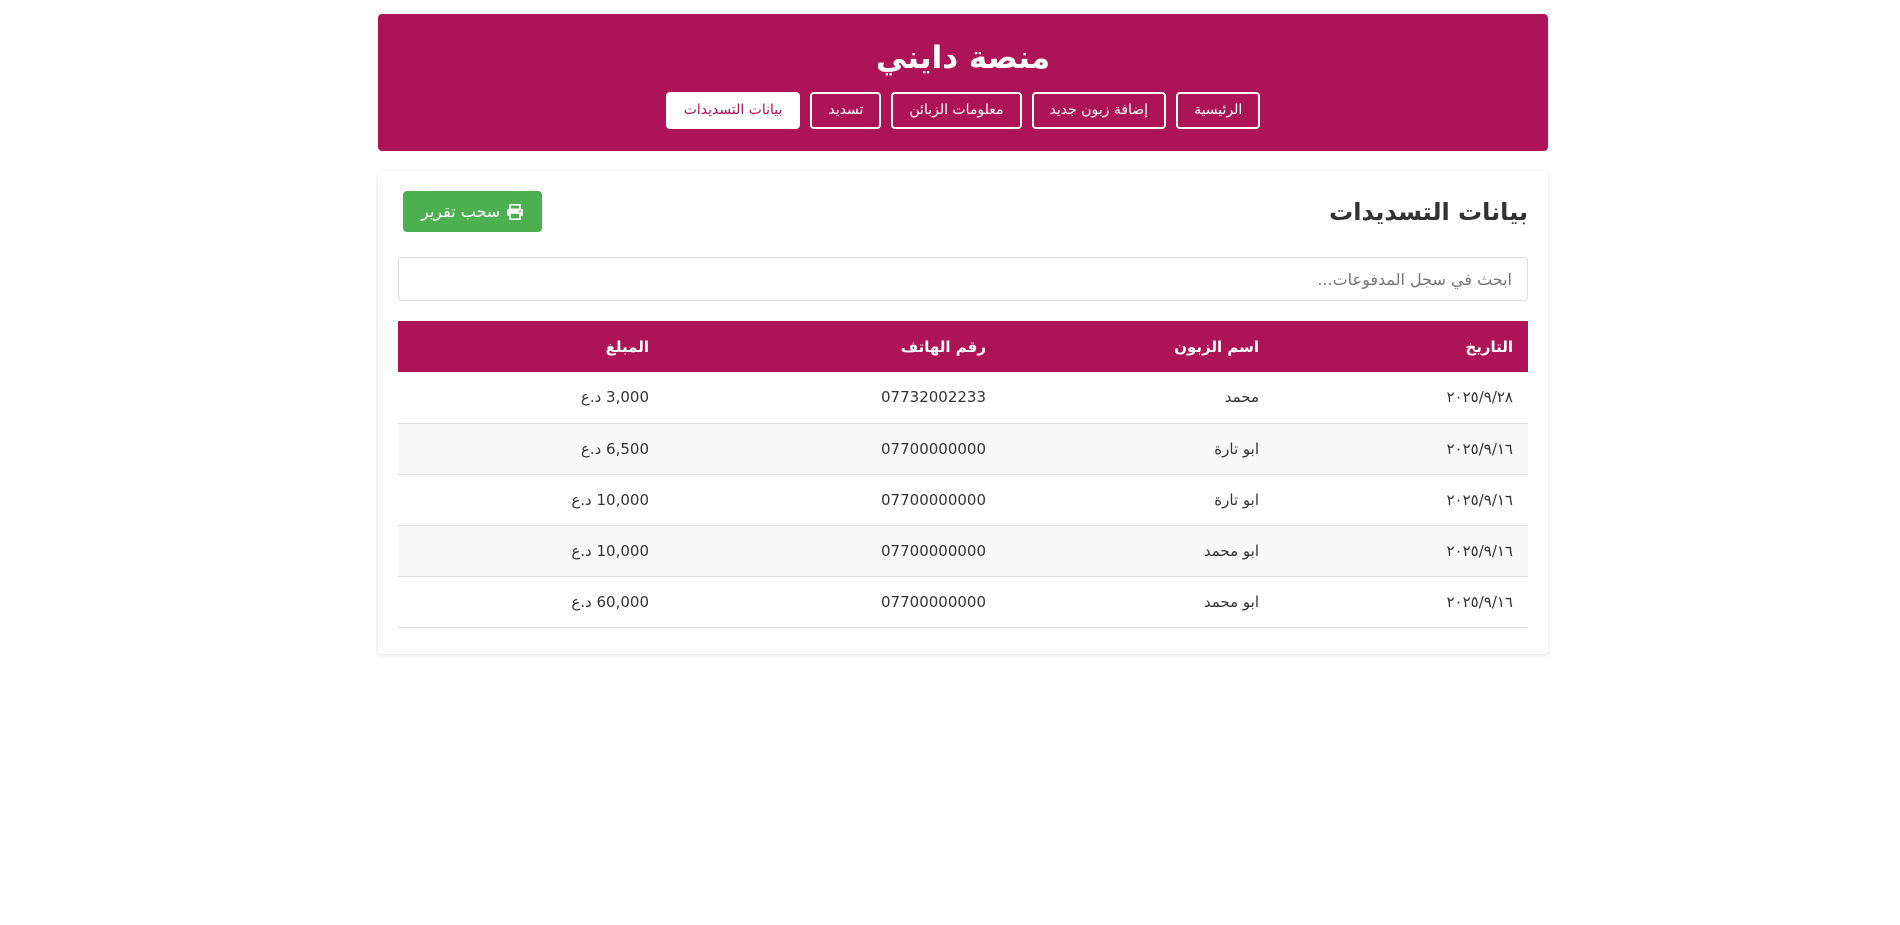 This screenshot has height=925, width=1900. What do you see at coordinates (846, 111) in the screenshot?
I see `nav-payment-button: تسديد` at bounding box center [846, 111].